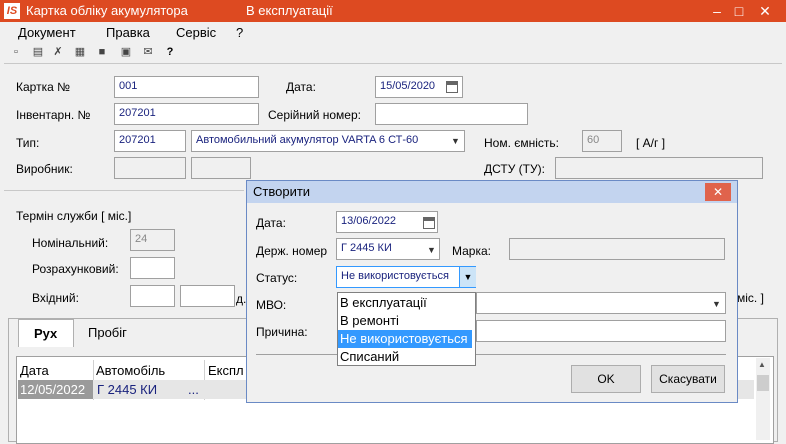  What do you see at coordinates (148, 52) in the screenshot?
I see `mail-icon: ✉` at bounding box center [148, 52].